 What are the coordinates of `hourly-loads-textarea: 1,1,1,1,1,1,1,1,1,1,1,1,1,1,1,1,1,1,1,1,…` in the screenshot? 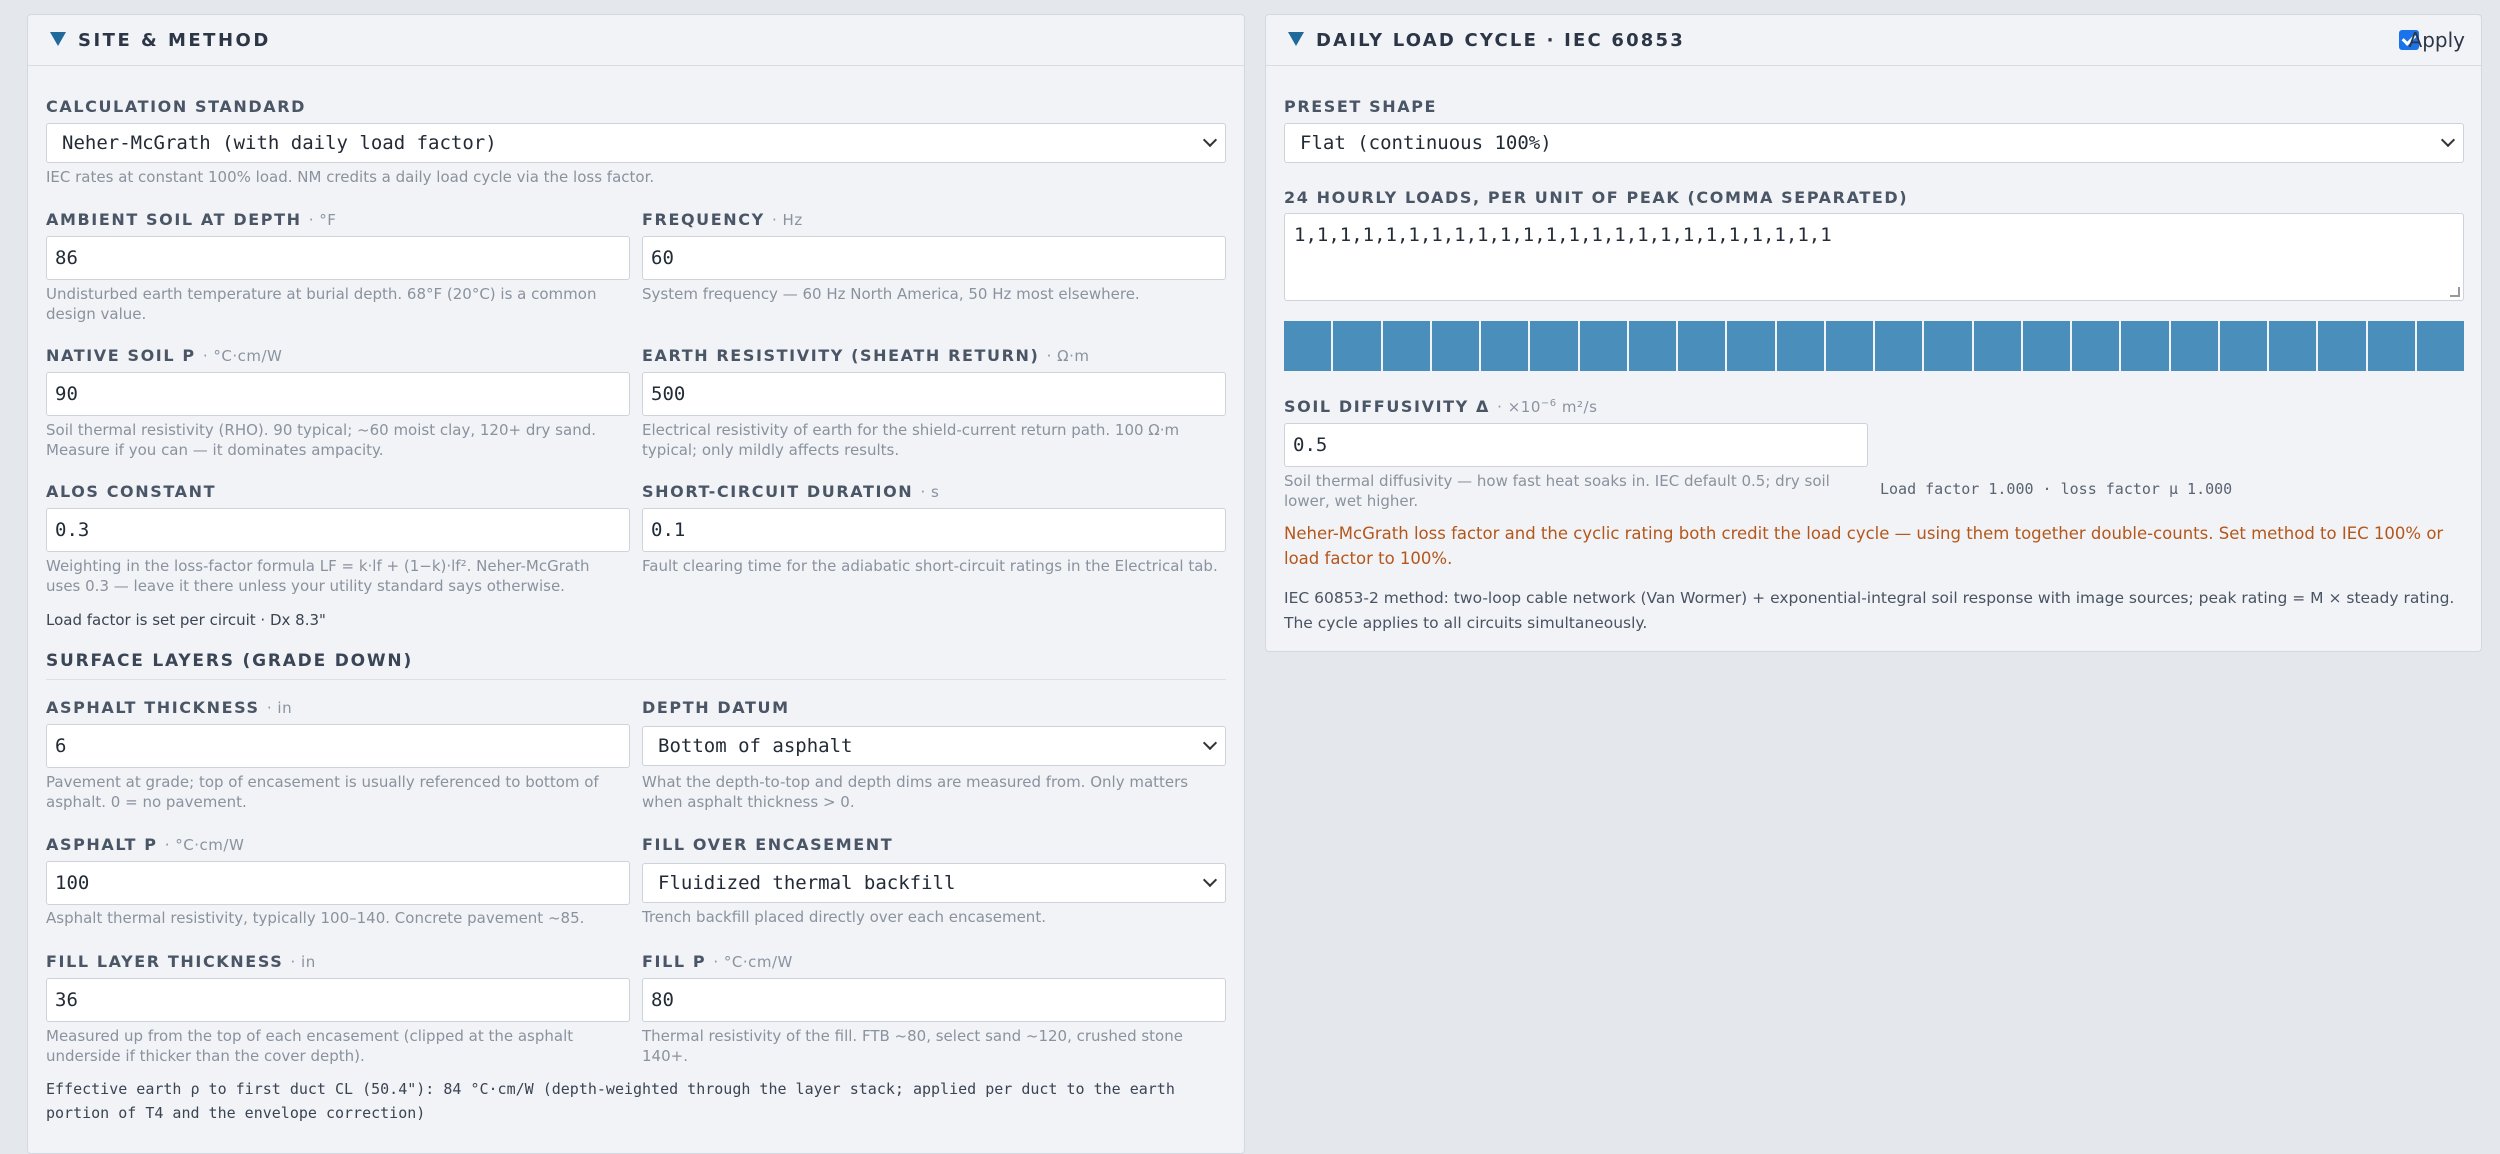 It's located at (1874, 257).